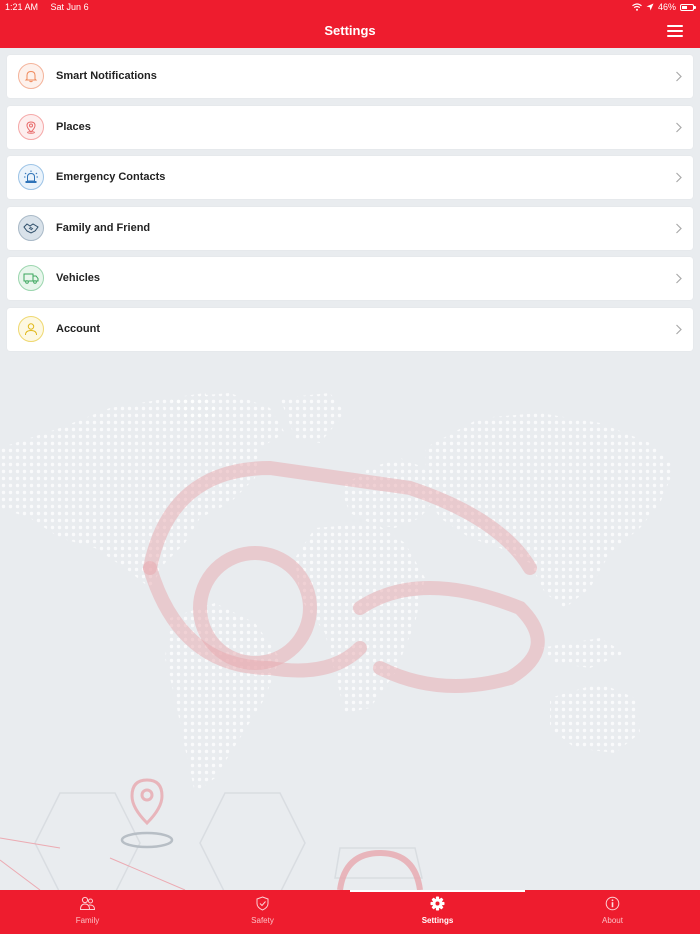  Describe the element at coordinates (612, 912) in the screenshot. I see `tab-about: About` at that location.